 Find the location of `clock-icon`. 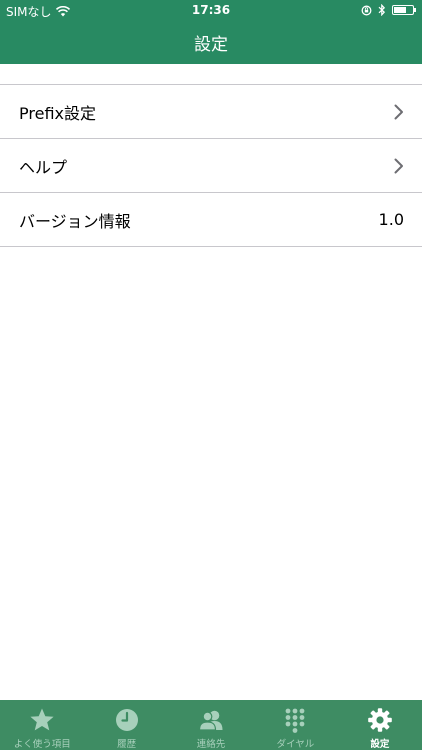

clock-icon is located at coordinates (126, 720).